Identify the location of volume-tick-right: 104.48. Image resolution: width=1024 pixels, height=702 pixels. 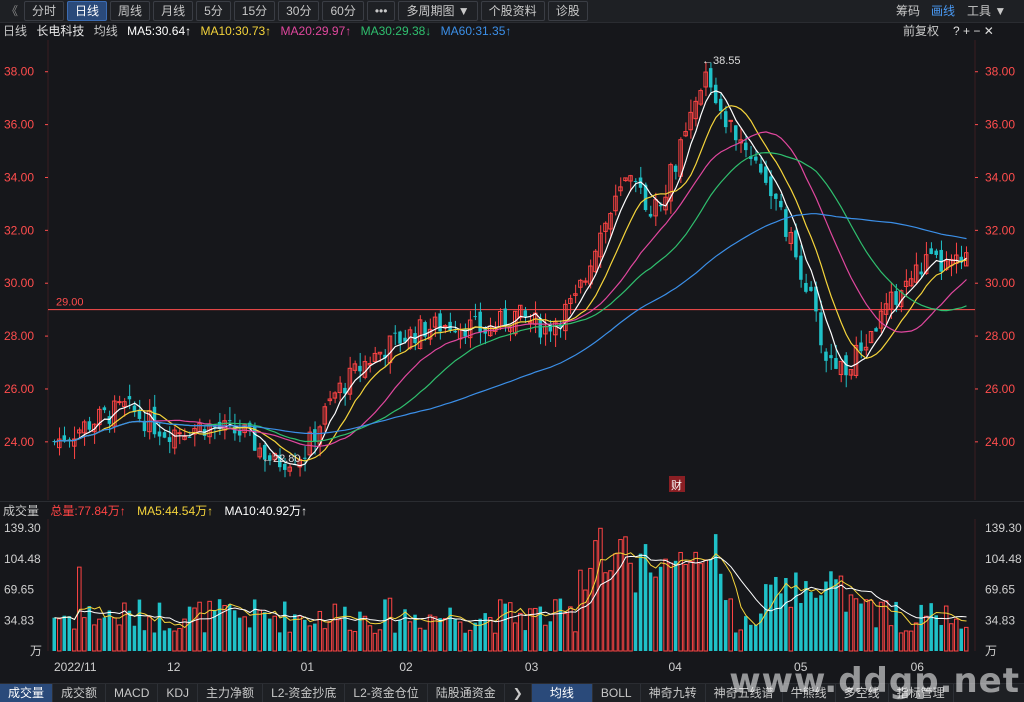
(1003, 559).